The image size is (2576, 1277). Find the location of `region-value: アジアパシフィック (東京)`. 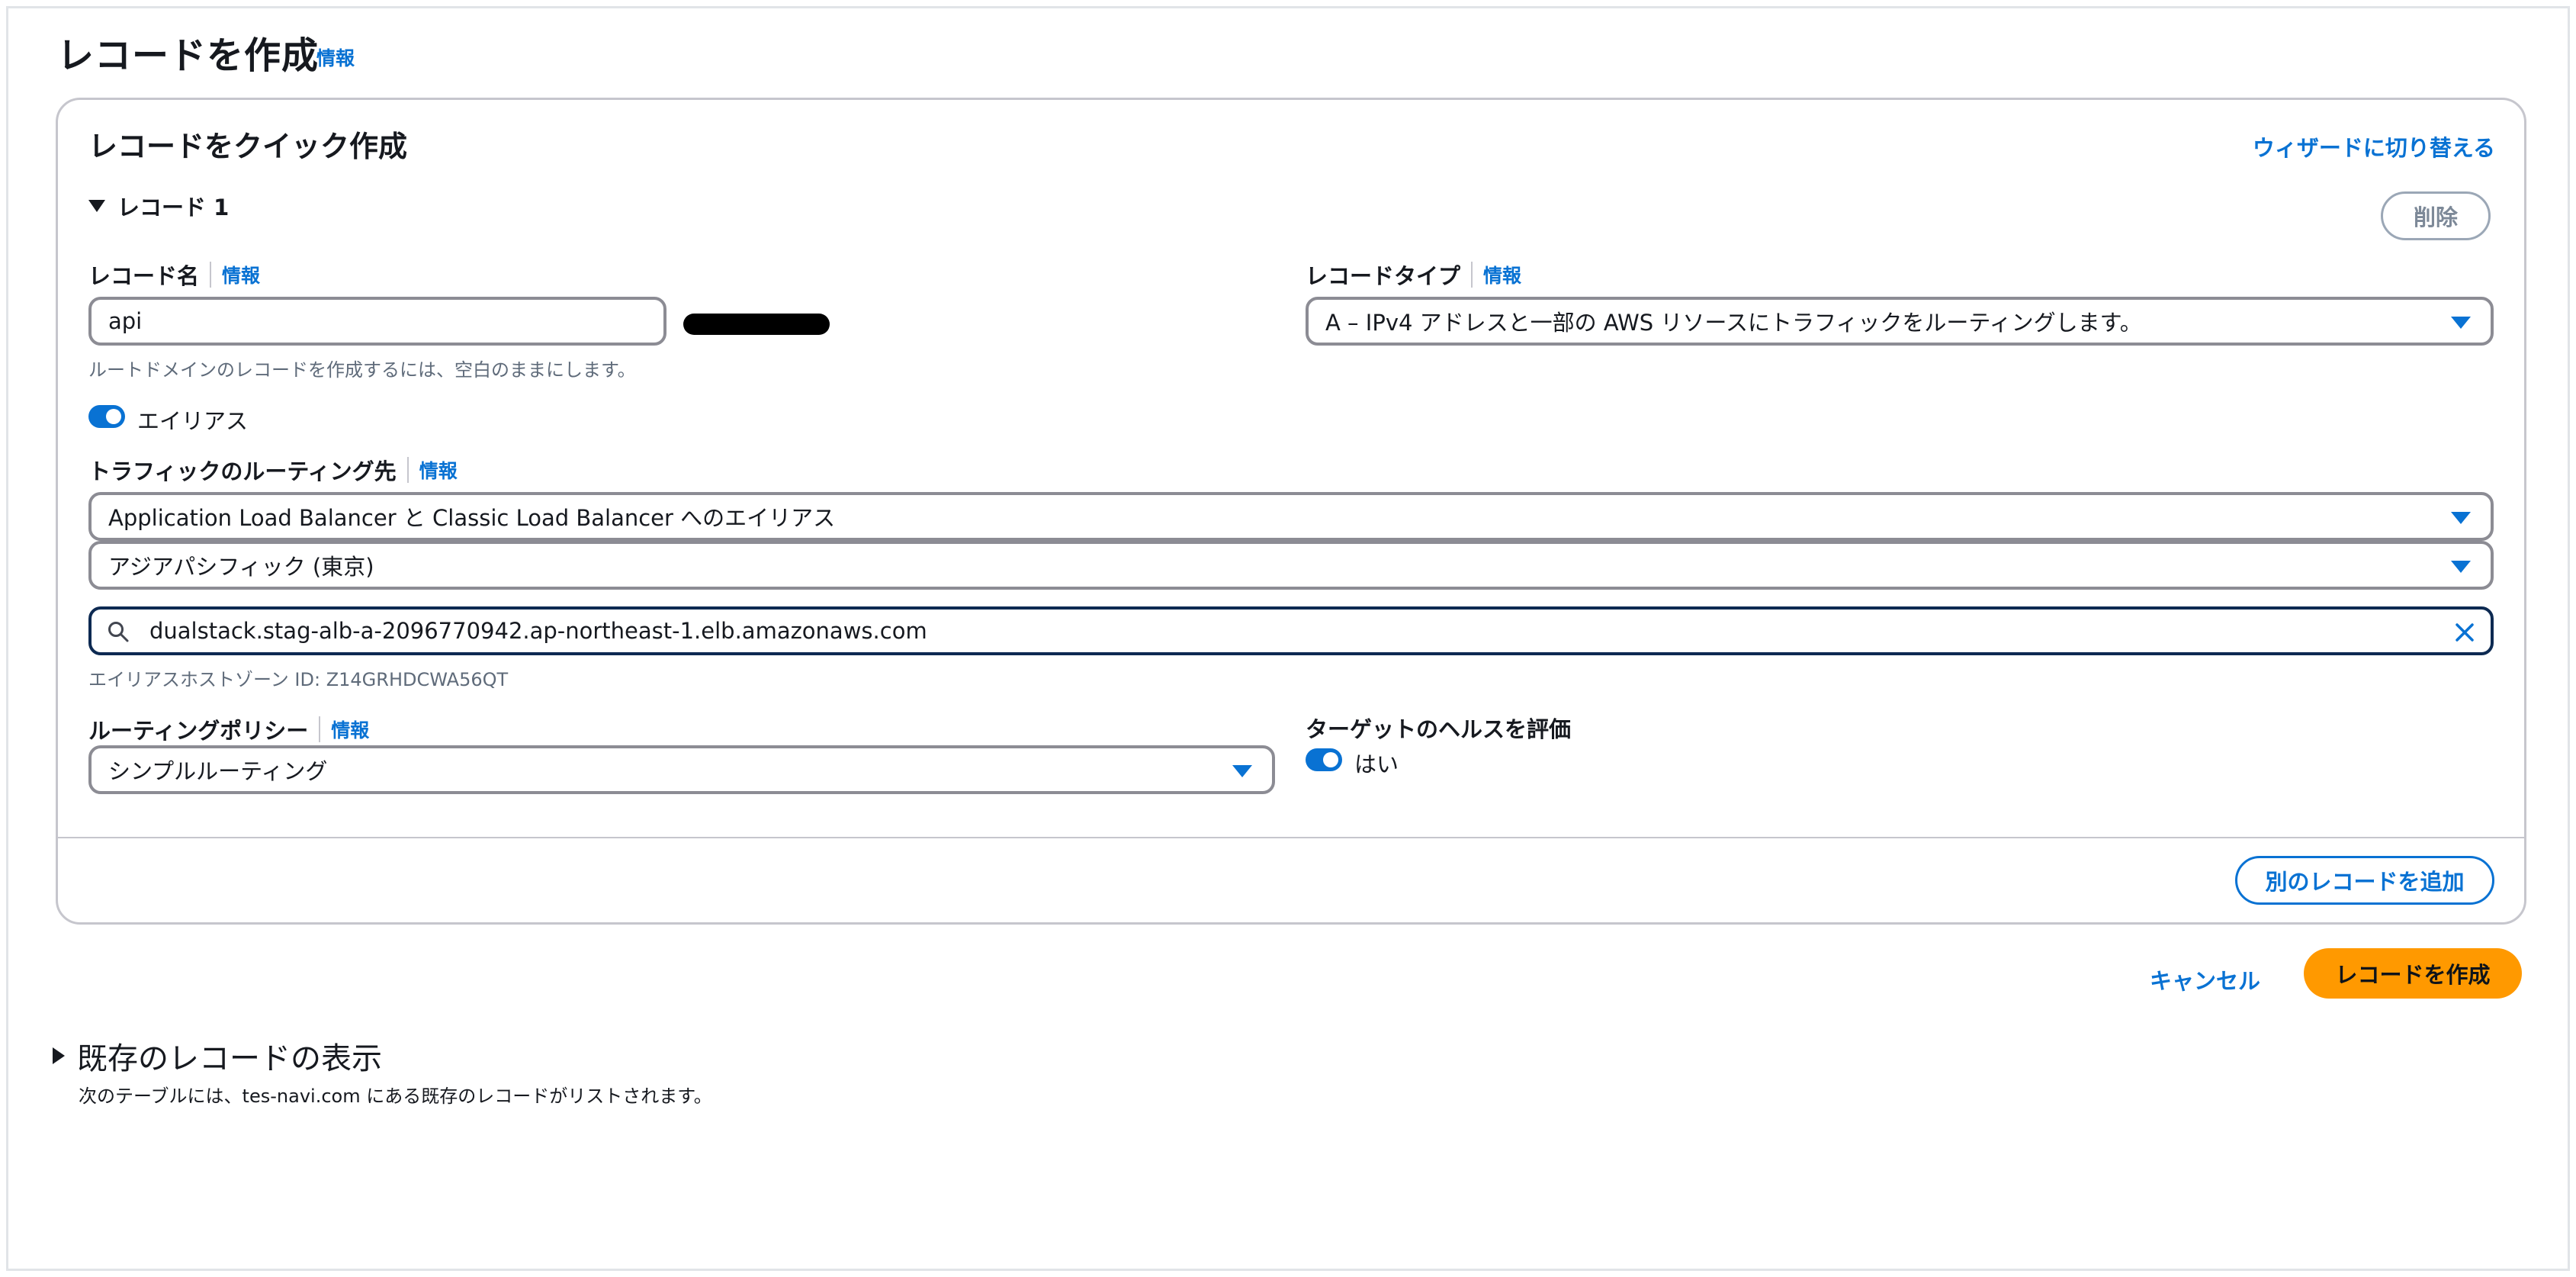

region-value: アジアパシフィック (東京) is located at coordinates (241, 567).